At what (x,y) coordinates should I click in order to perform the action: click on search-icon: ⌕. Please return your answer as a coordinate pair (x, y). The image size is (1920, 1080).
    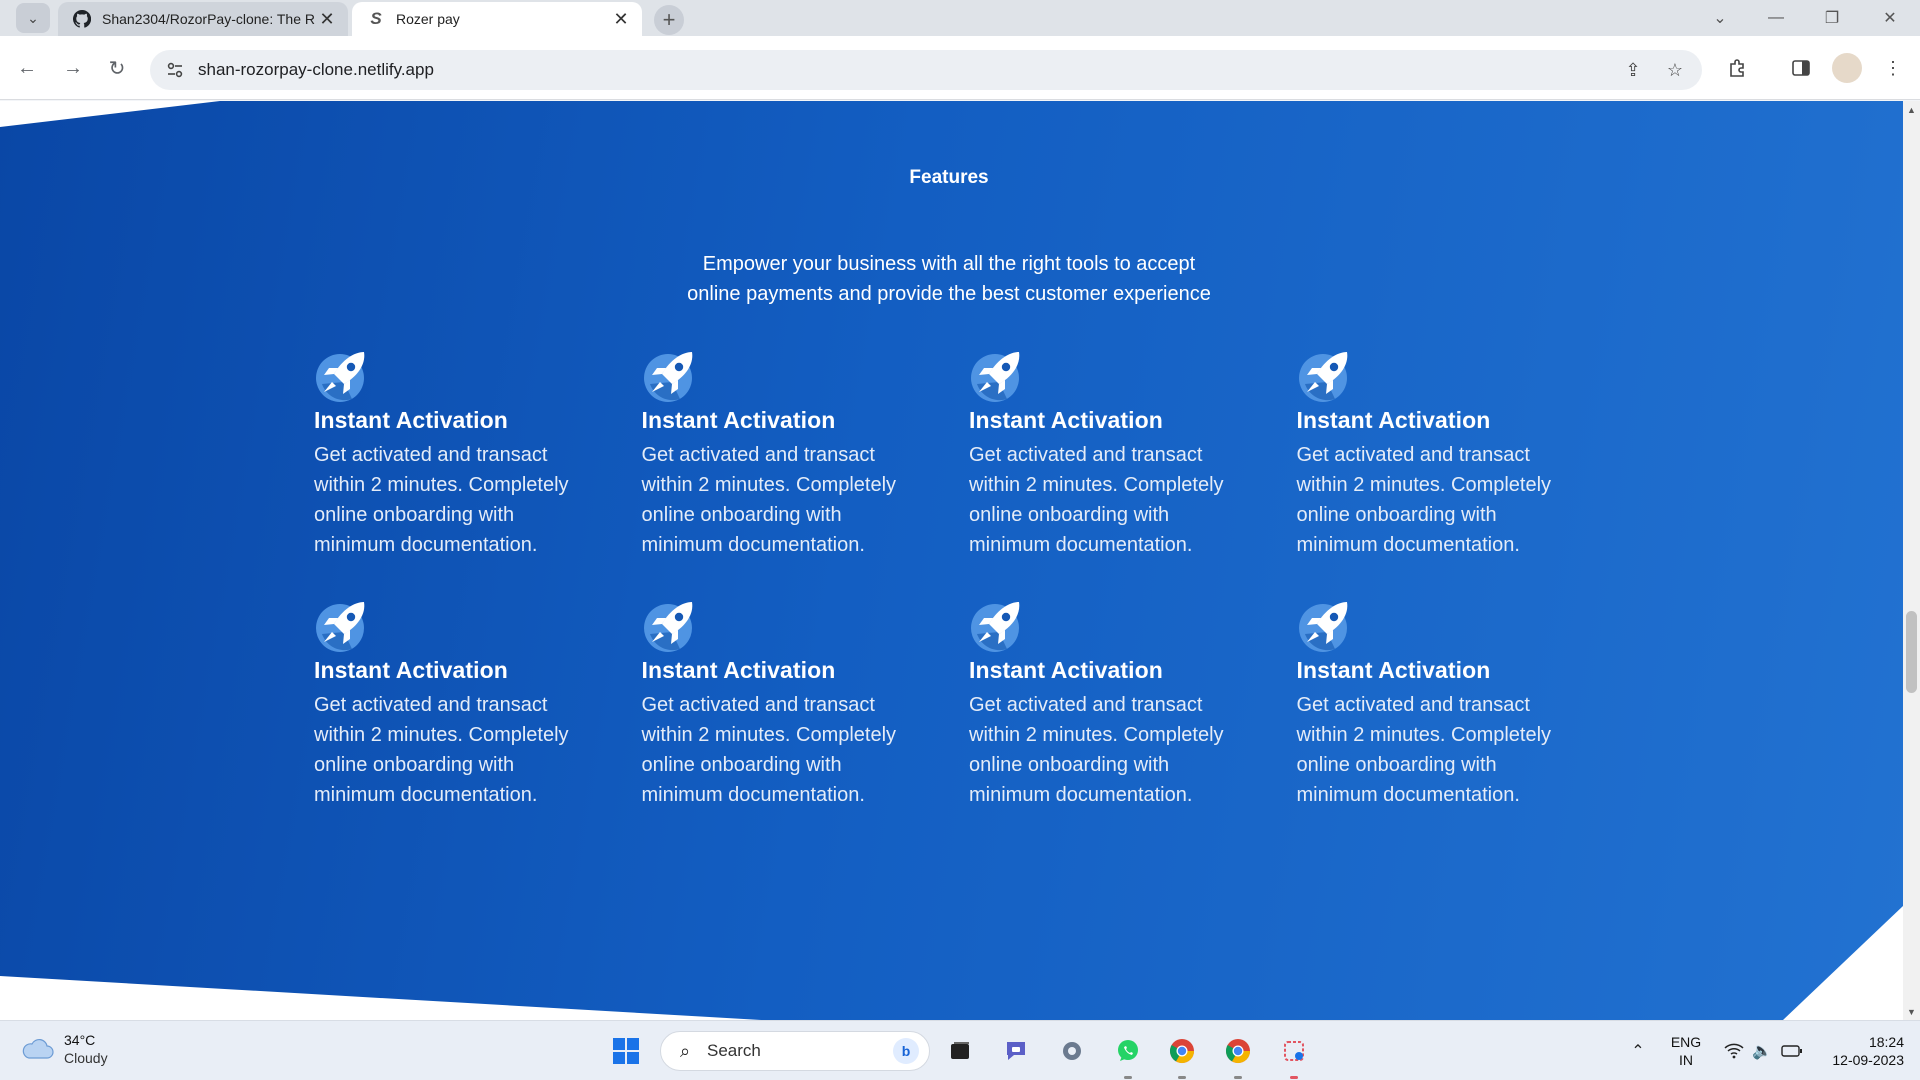
    Looking at the image, I should click on (685, 1050).